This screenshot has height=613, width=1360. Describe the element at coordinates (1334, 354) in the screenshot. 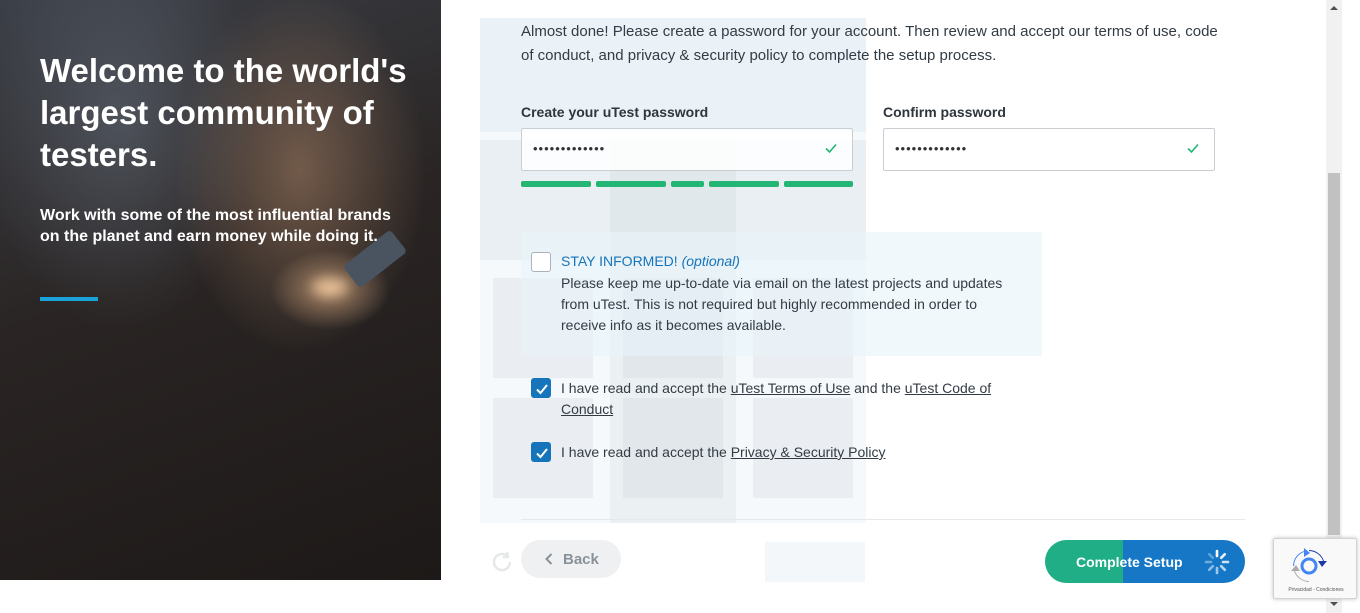

I see `scrollbar-thumb` at that location.